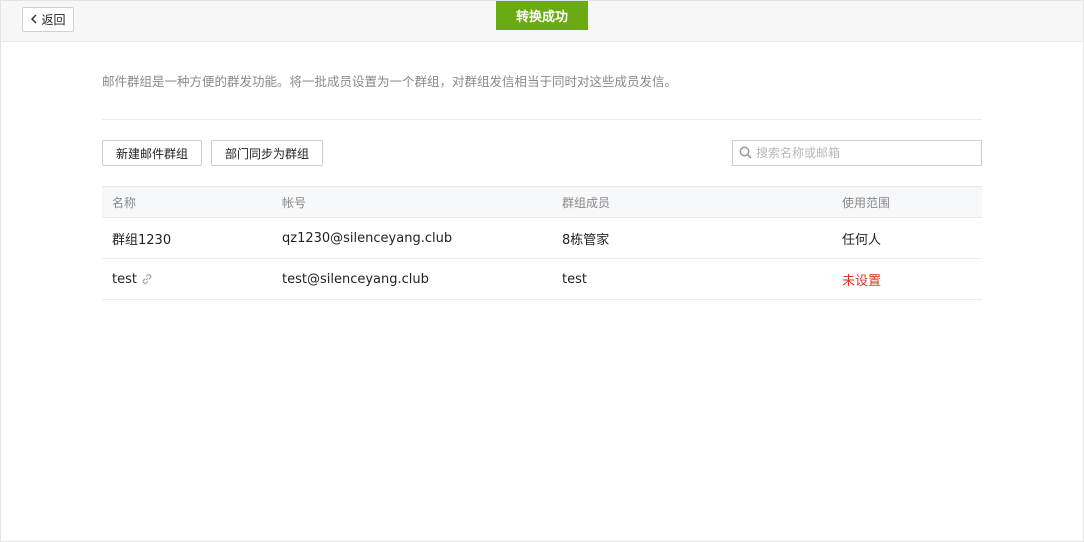  I want to click on column-header-name: 名称, so click(124, 202).